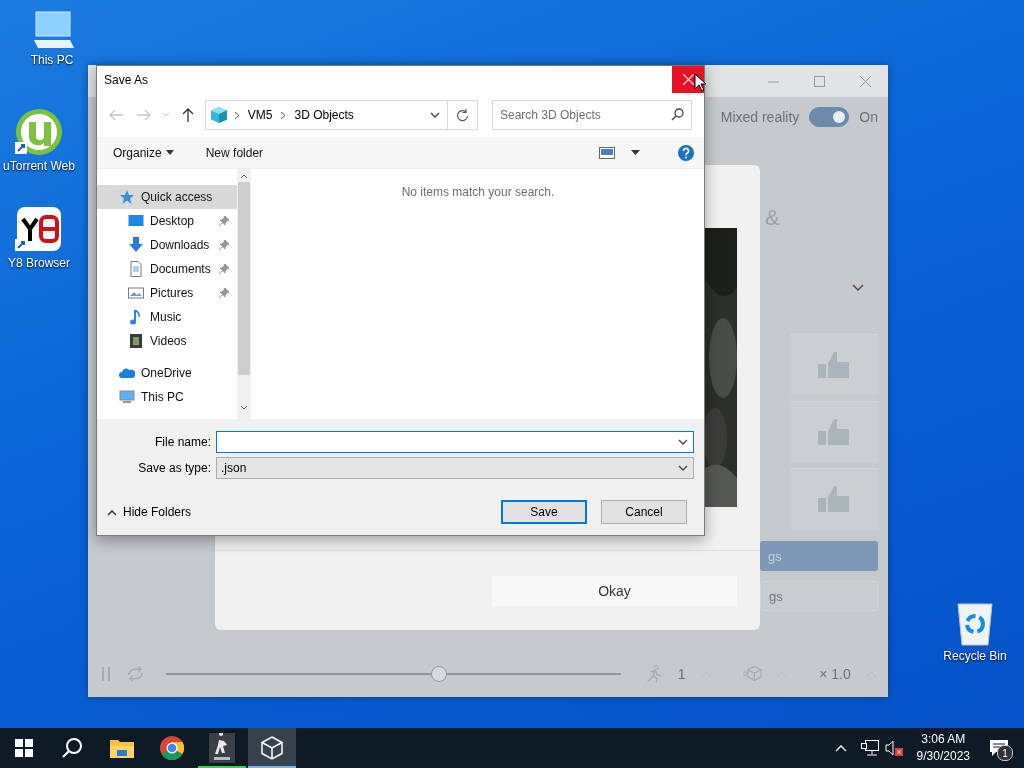 This screenshot has height=768, width=1024. Describe the element at coordinates (167, 197) in the screenshot. I see `nav-item: Quick access` at that location.